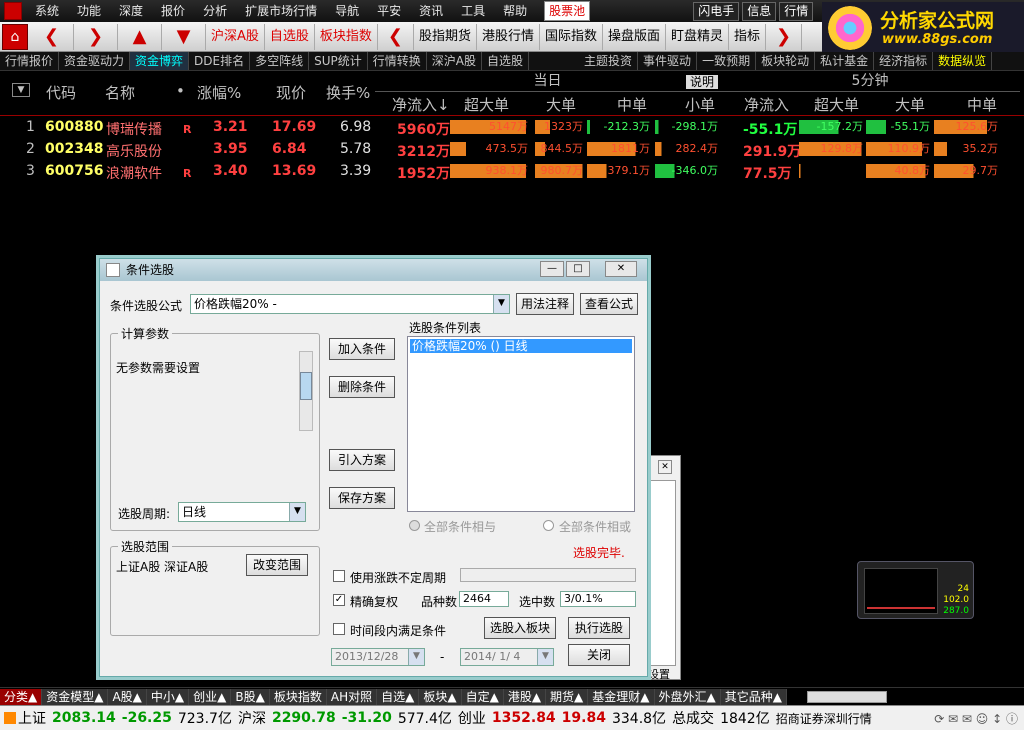 Image resolution: width=1024 pixels, height=730 pixels. Describe the element at coordinates (507, 657) in the screenshot. I see `date-to: 2014/ 1/ 4 ▼` at that location.